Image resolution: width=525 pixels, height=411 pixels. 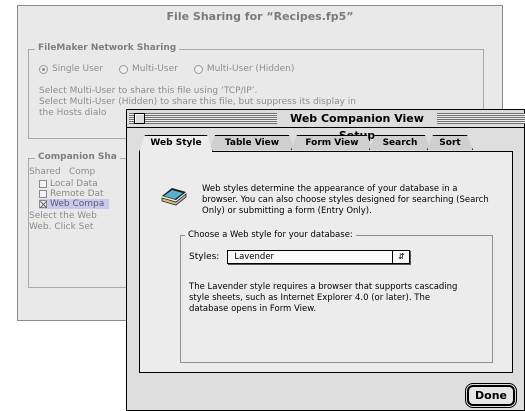 What do you see at coordinates (77, 157) in the screenshot?
I see `companion-sharing-label: Companion Sha` at bounding box center [77, 157].